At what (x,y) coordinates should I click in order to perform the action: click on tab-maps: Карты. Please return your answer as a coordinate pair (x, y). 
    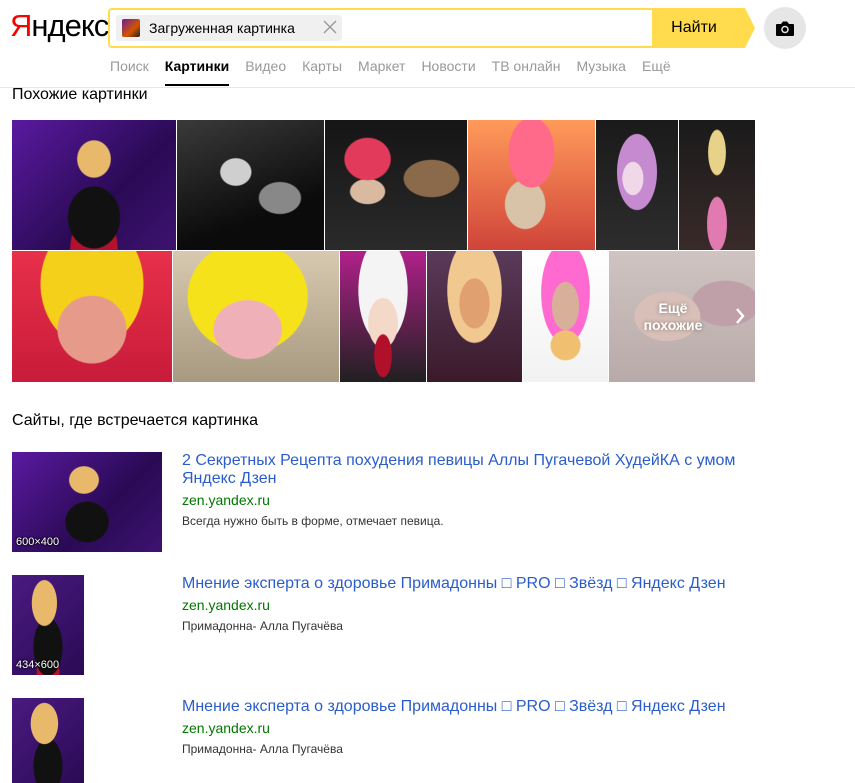
    Looking at the image, I should click on (322, 72).